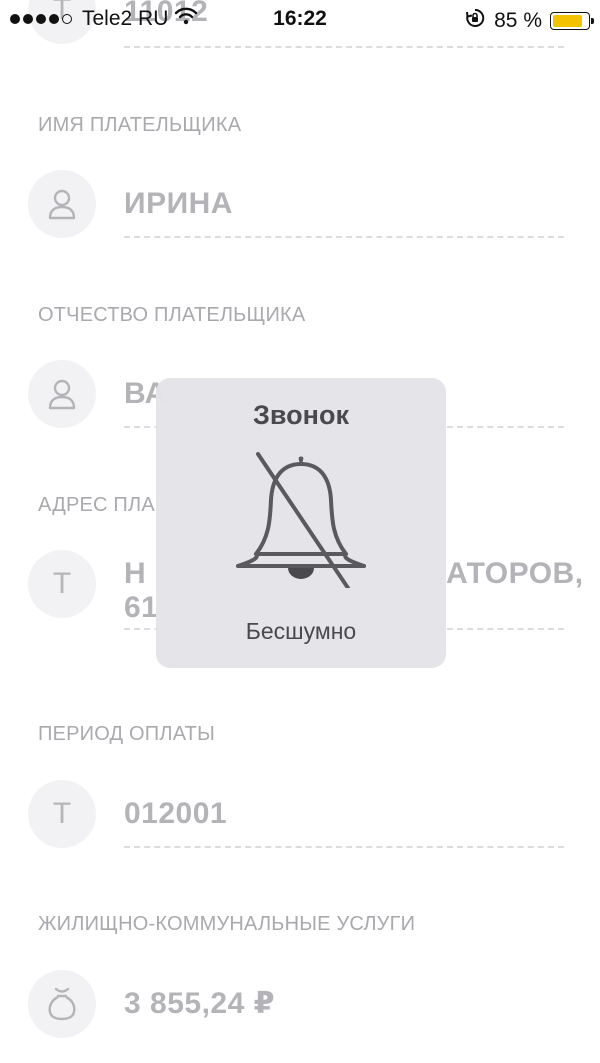 The image size is (600, 1063). Describe the element at coordinates (567, 21) in the screenshot. I see `battery-fill` at that location.